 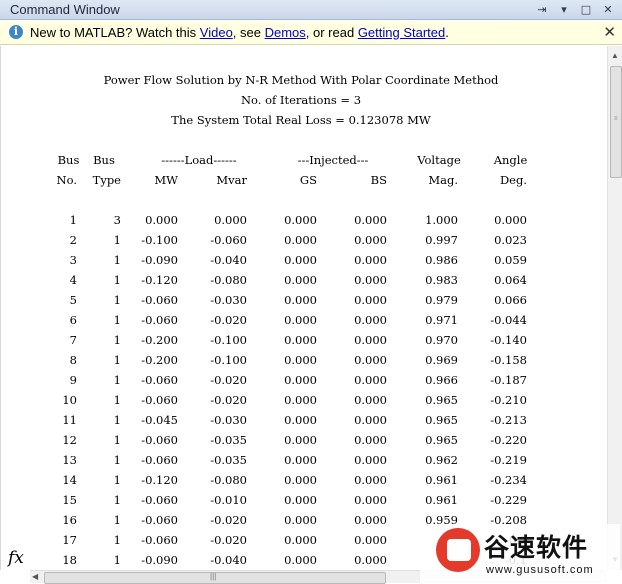 I want to click on table-cell: -0.010, so click(x=228, y=500).